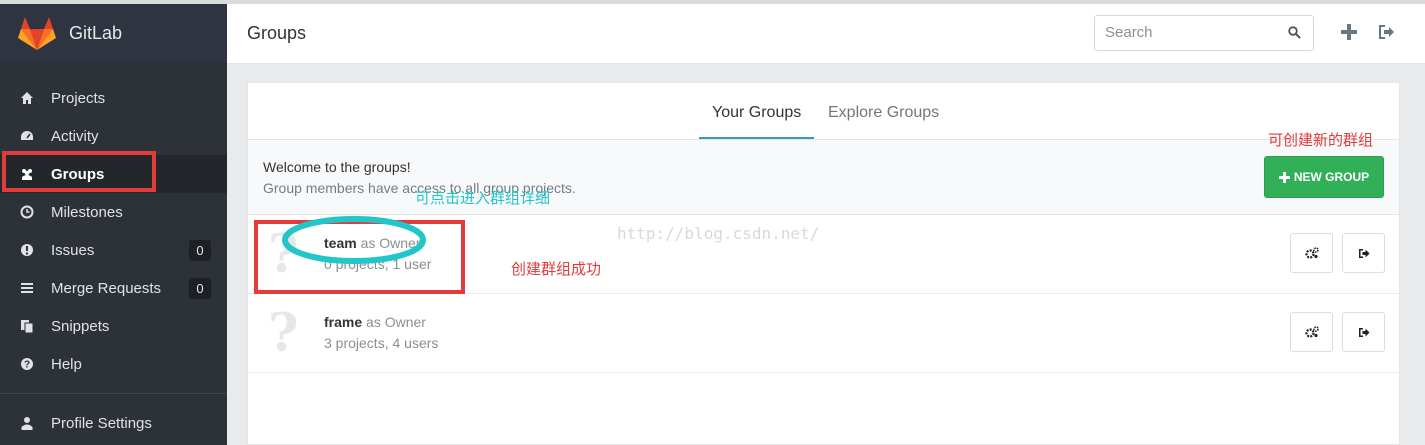 This screenshot has width=1425, height=445. What do you see at coordinates (337, 167) in the screenshot?
I see `welcome-title: Welcome to the groups!` at bounding box center [337, 167].